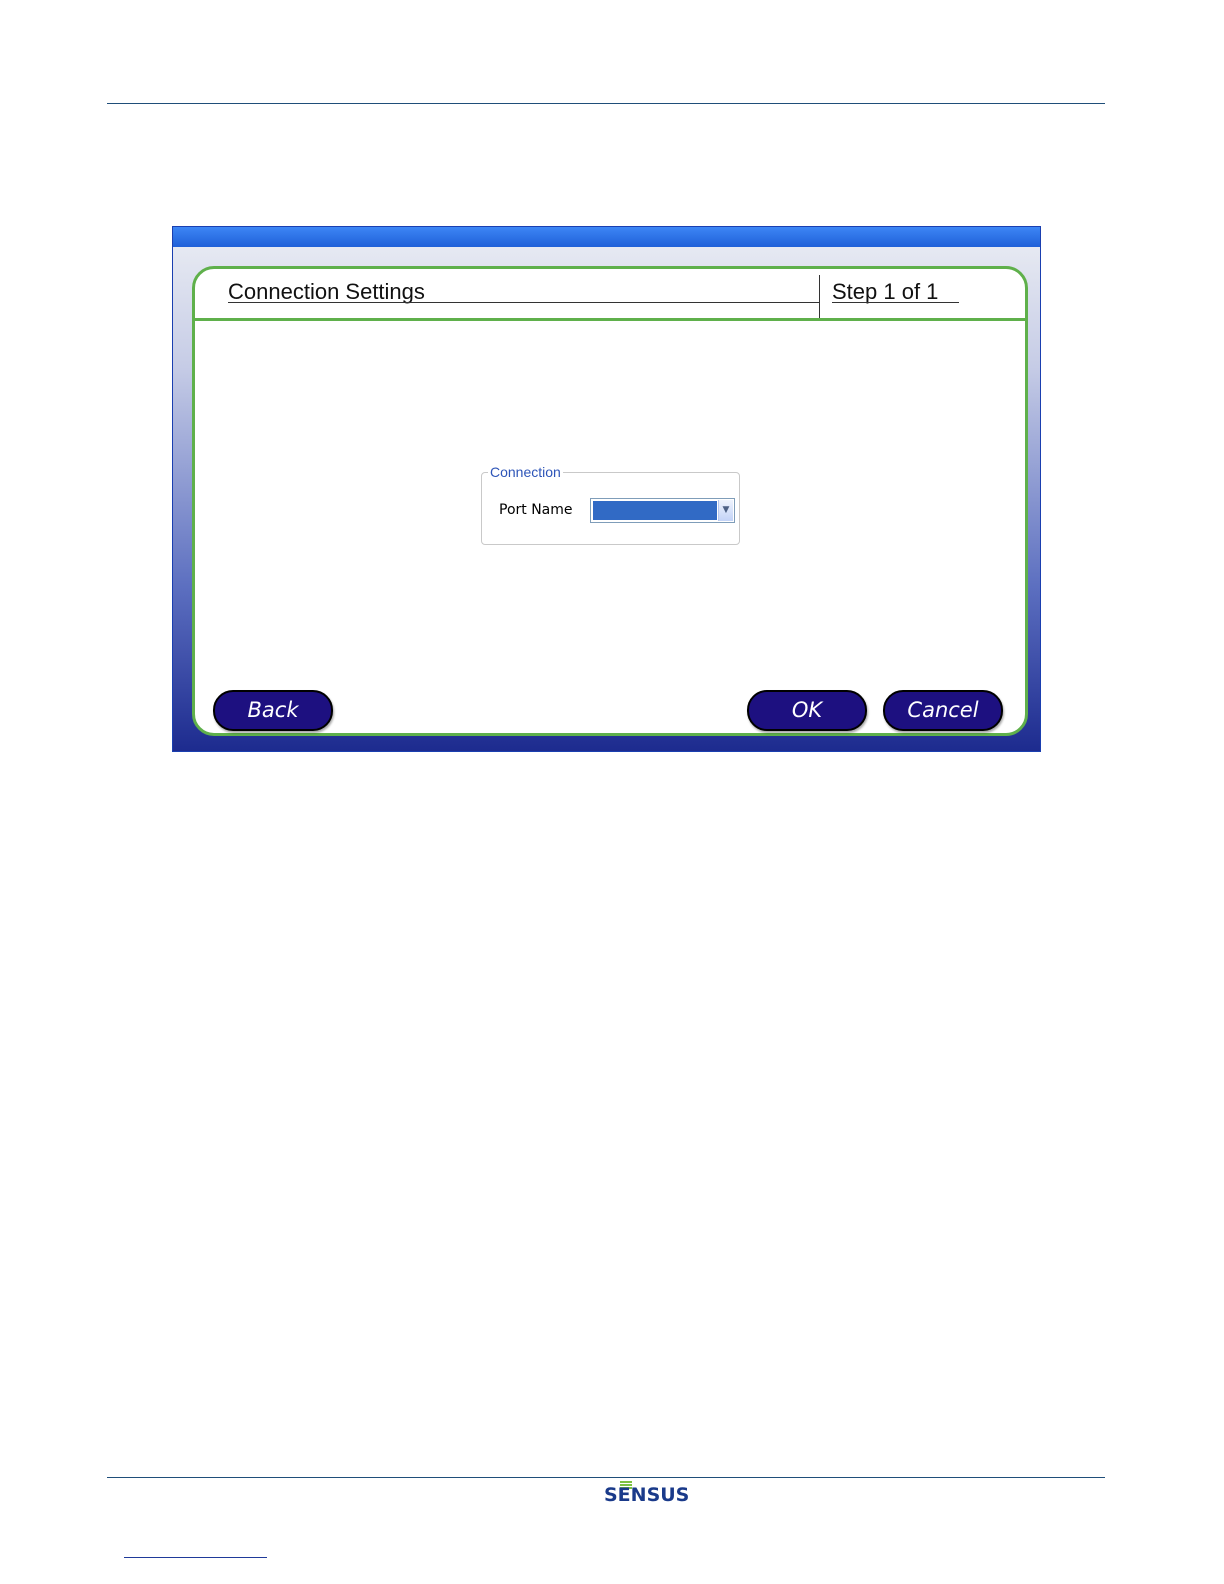  I want to click on step-divider, so click(819, 297).